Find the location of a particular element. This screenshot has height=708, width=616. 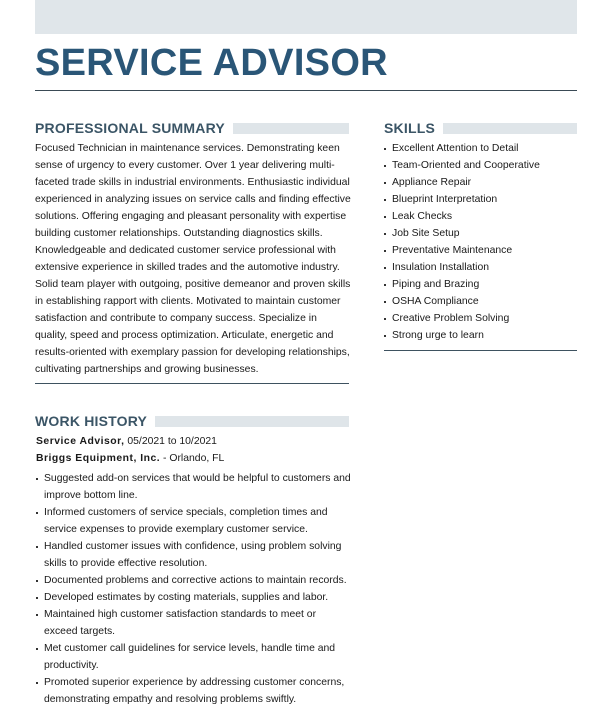

work-history-heading: WORK HISTORY is located at coordinates (91, 421).